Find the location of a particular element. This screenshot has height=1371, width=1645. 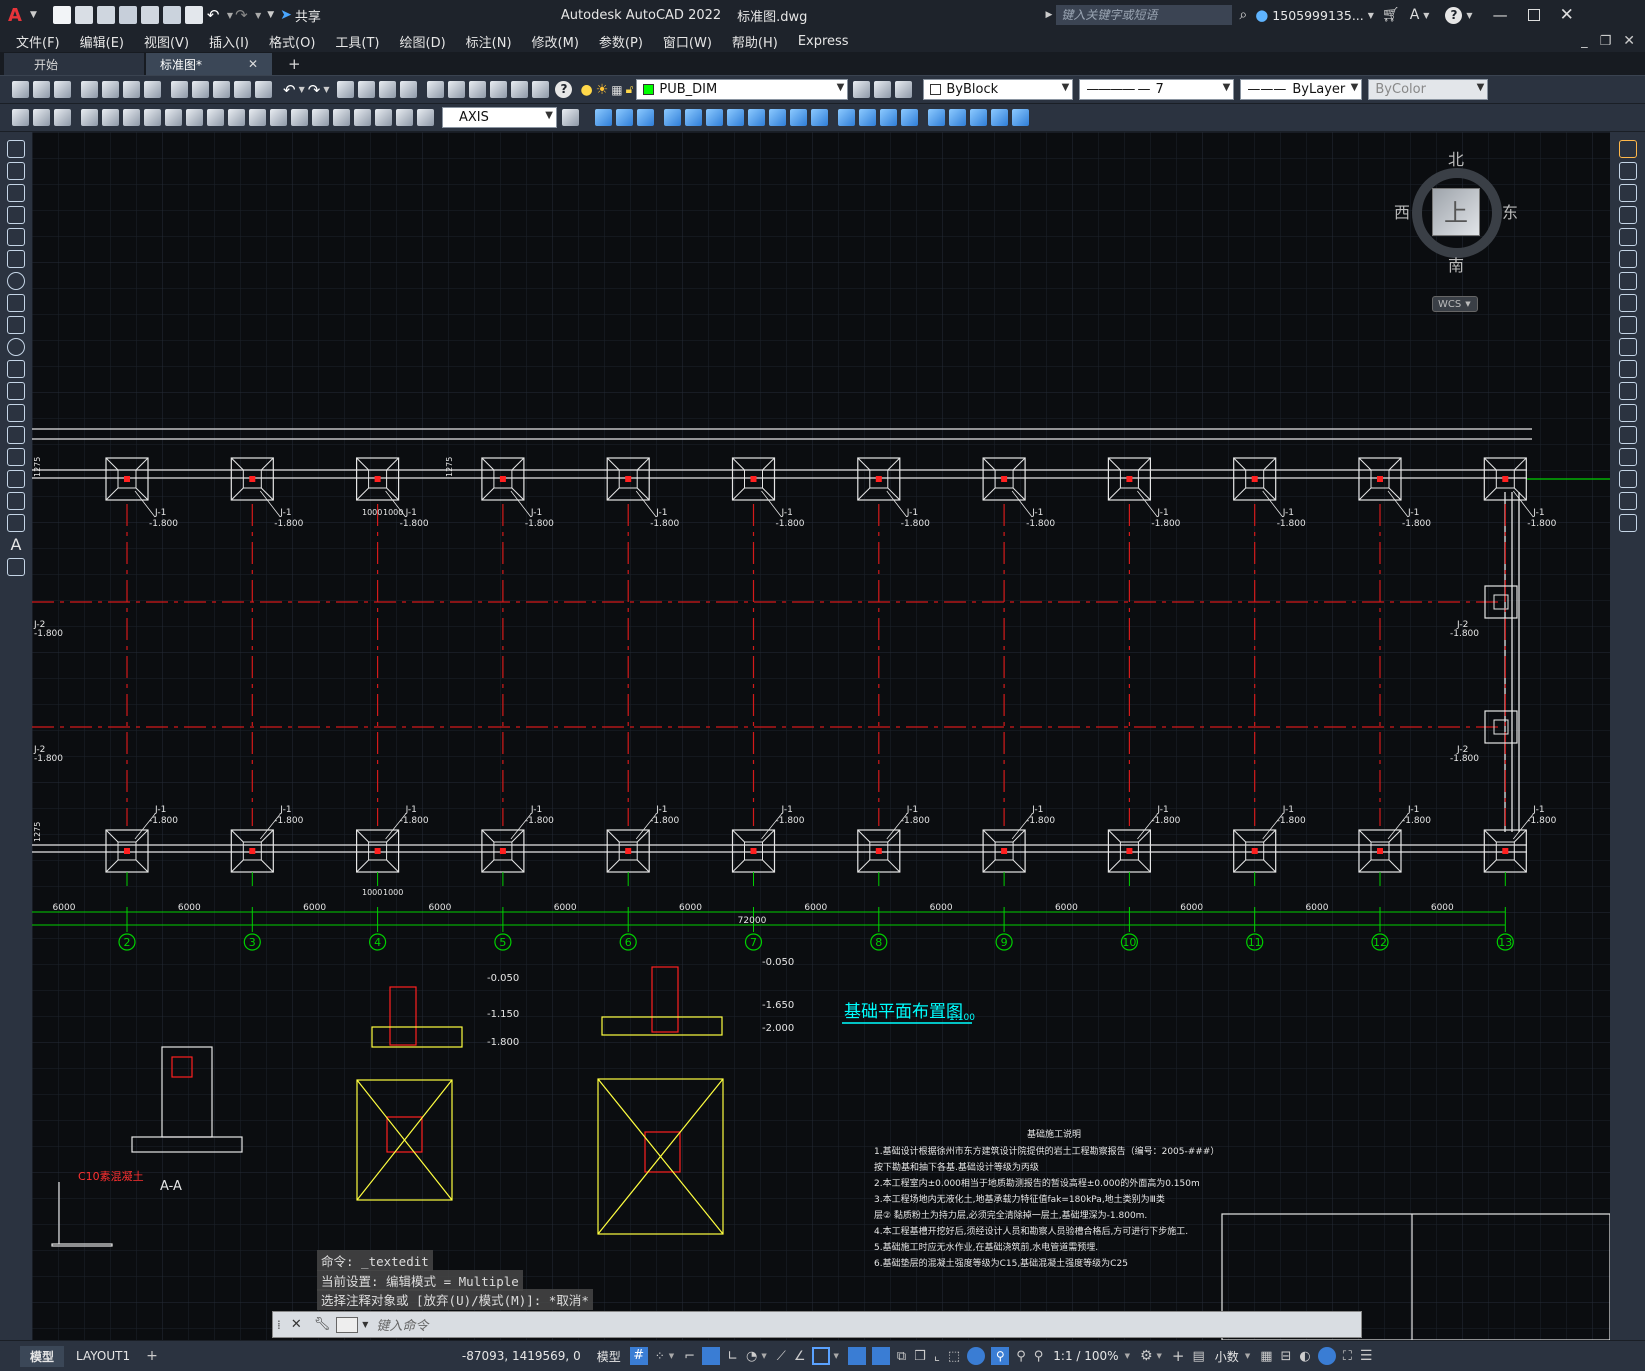

modify-rotate-icon is located at coordinates (714, 117).